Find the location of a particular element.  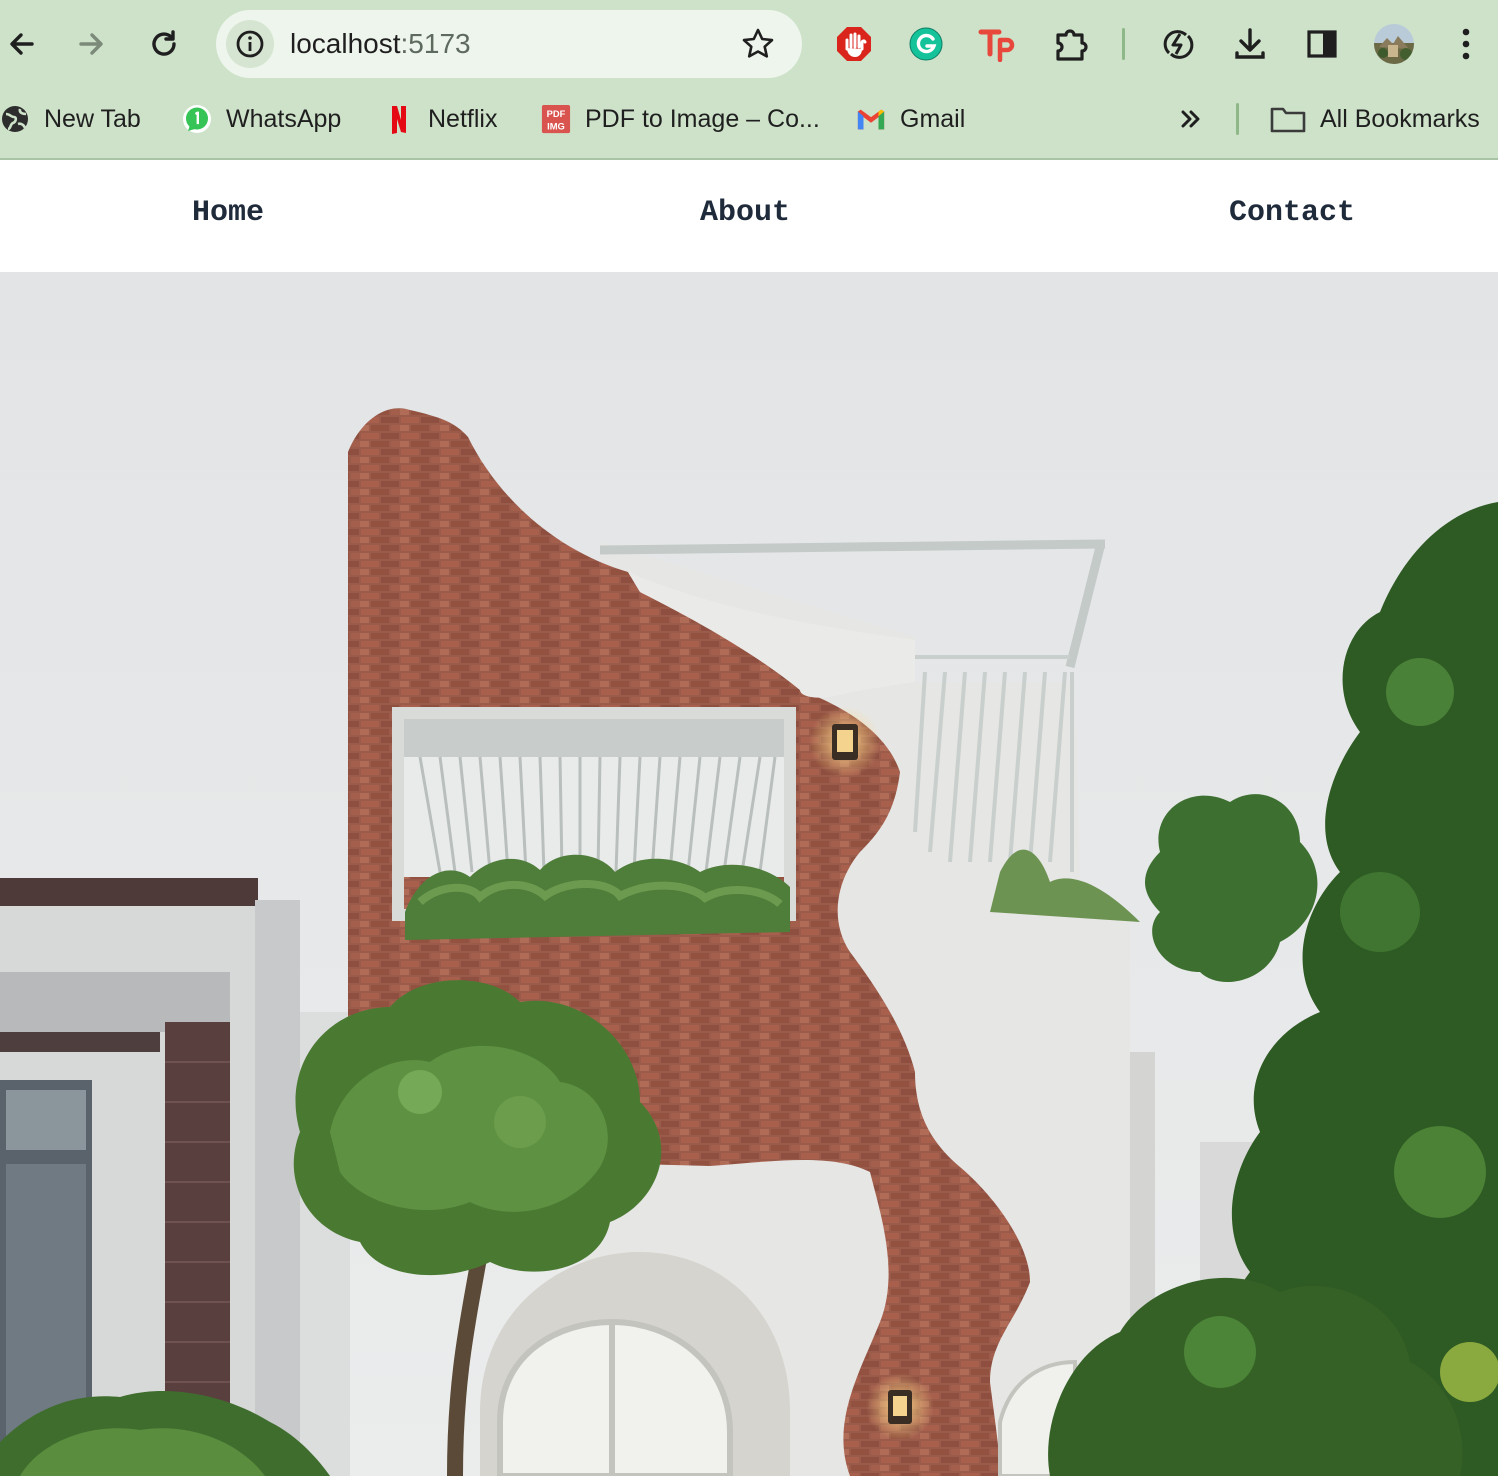

grammarly-icon is located at coordinates (926, 44).